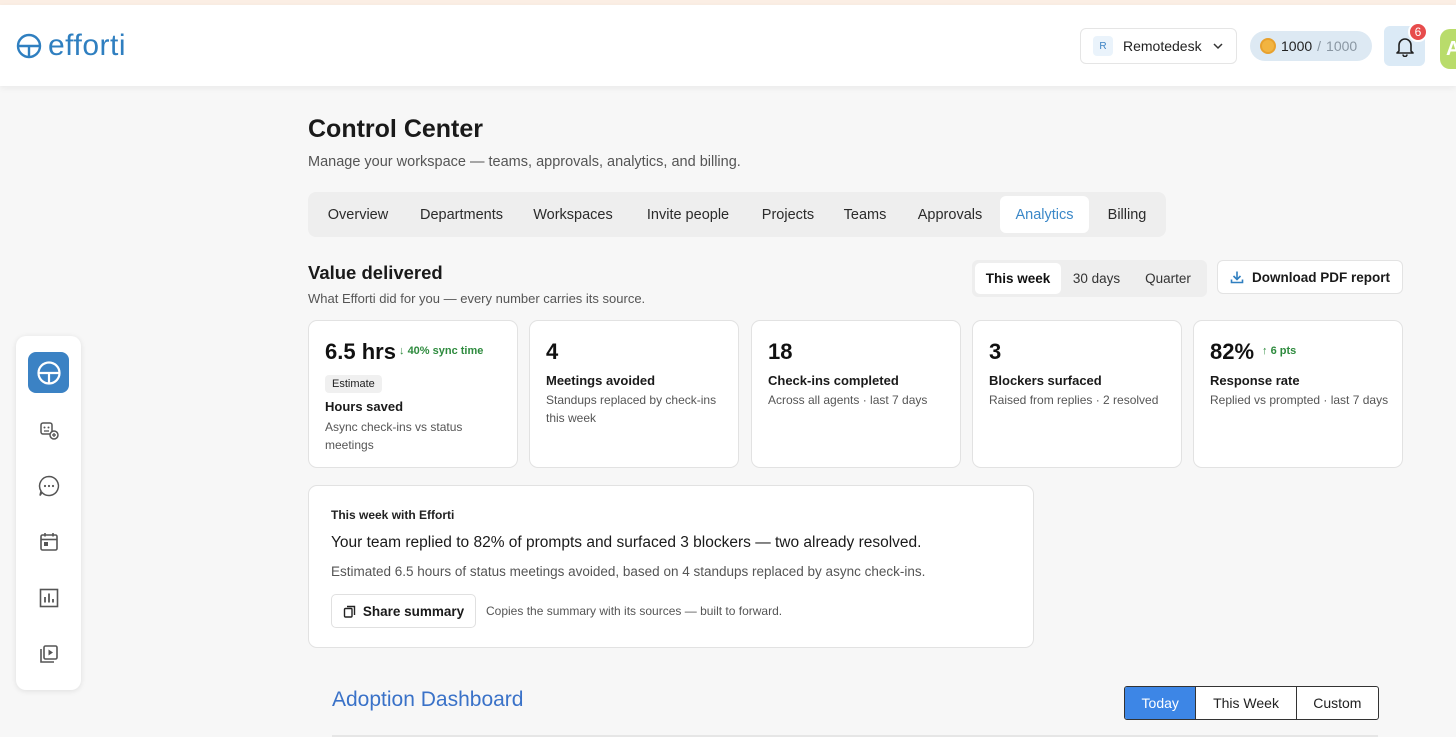 This screenshot has height=737, width=1456. Describe the element at coordinates (848, 400) in the screenshot. I see `metric-description: Across all agents · last 7 days` at that location.